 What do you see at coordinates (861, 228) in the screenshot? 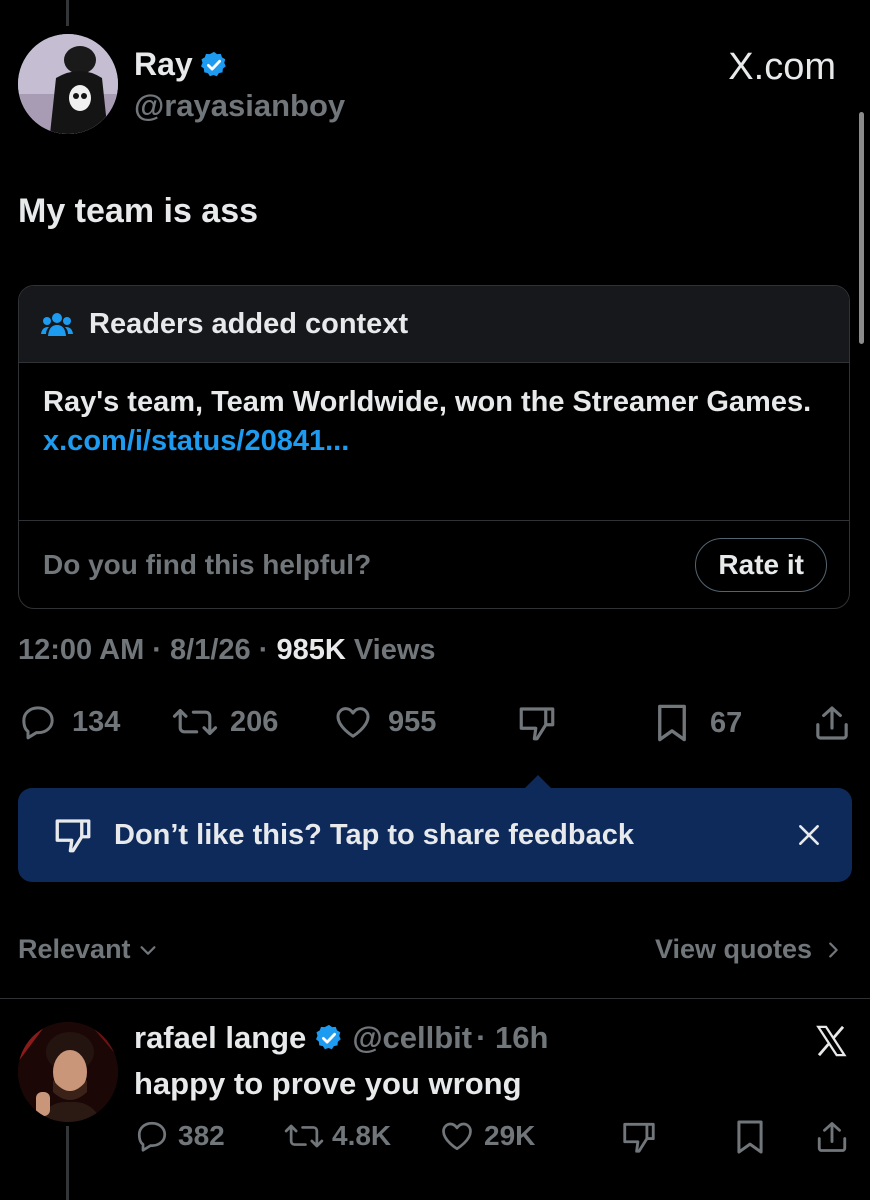
I see `scrollbar` at bounding box center [861, 228].